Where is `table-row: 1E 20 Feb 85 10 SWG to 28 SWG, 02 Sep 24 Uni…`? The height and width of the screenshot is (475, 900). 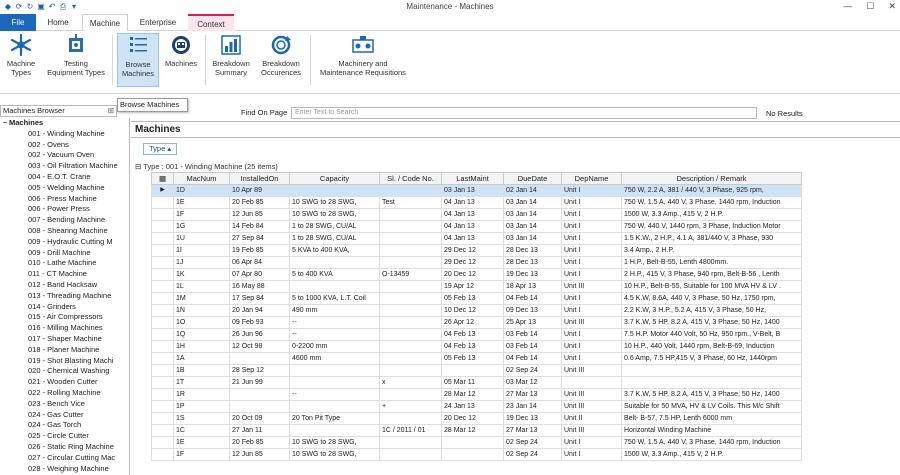 table-row: 1E 20 Feb 85 10 SWG to 28 SWG, 02 Sep 24 Uni… is located at coordinates (476, 442).